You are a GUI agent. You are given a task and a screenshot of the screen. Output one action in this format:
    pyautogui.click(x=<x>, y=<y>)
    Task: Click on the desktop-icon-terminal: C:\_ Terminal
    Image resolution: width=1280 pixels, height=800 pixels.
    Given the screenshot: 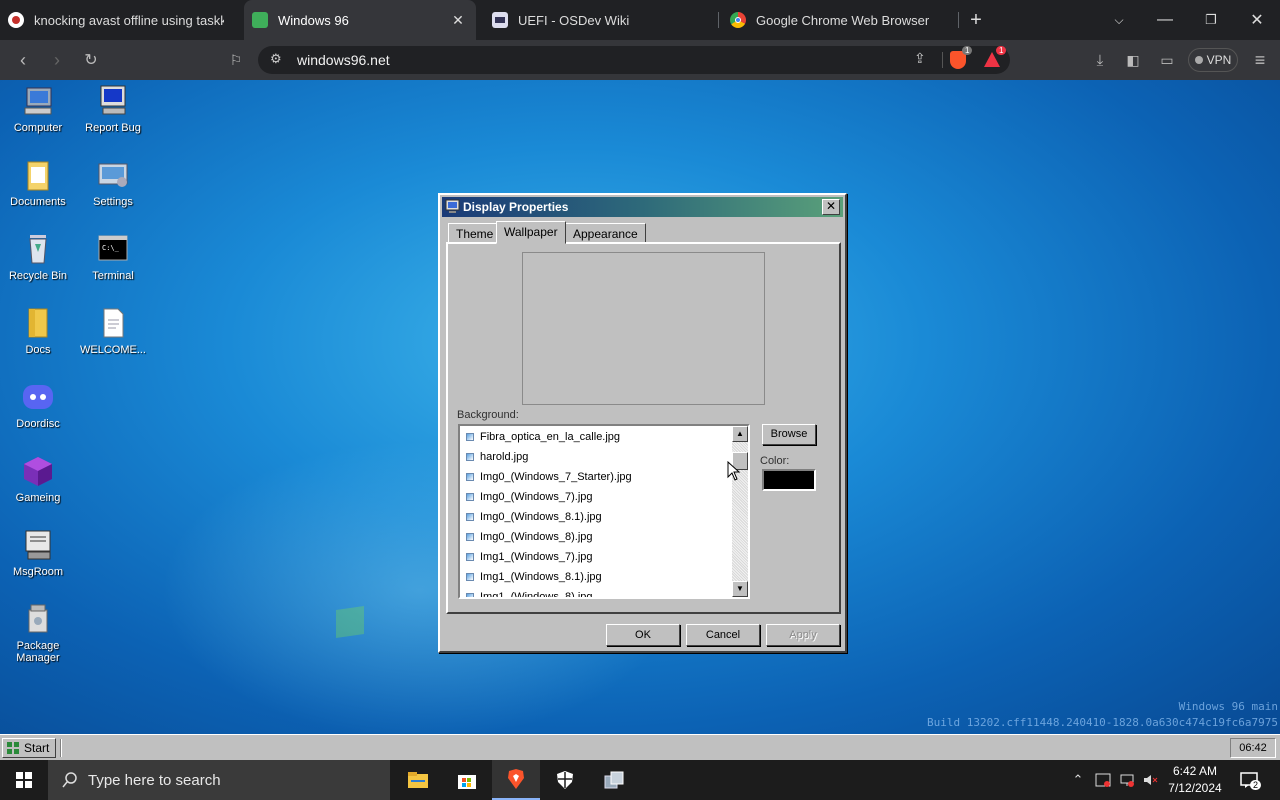 What is the action you would take?
    pyautogui.click(x=113, y=257)
    